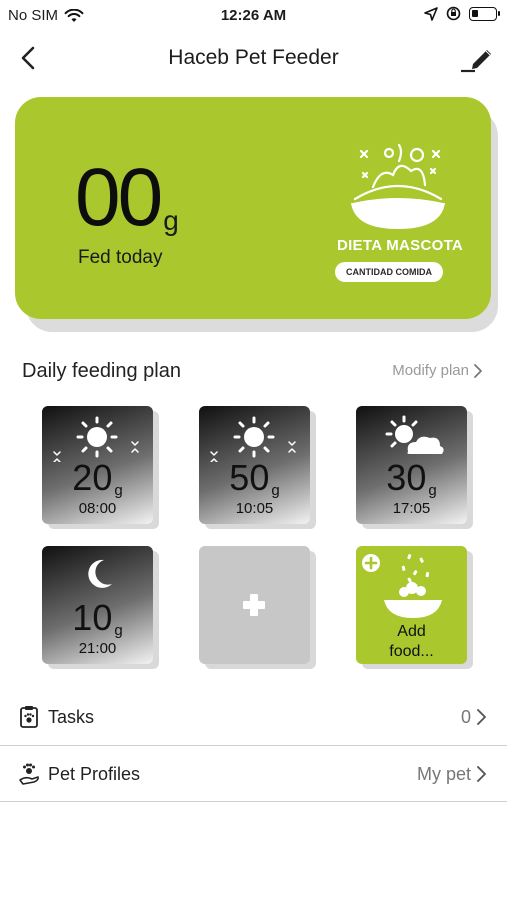 The width and height of the screenshot is (507, 900). What do you see at coordinates (94, 773) in the screenshot?
I see `pet-profiles-label: Pet Profiles` at bounding box center [94, 773].